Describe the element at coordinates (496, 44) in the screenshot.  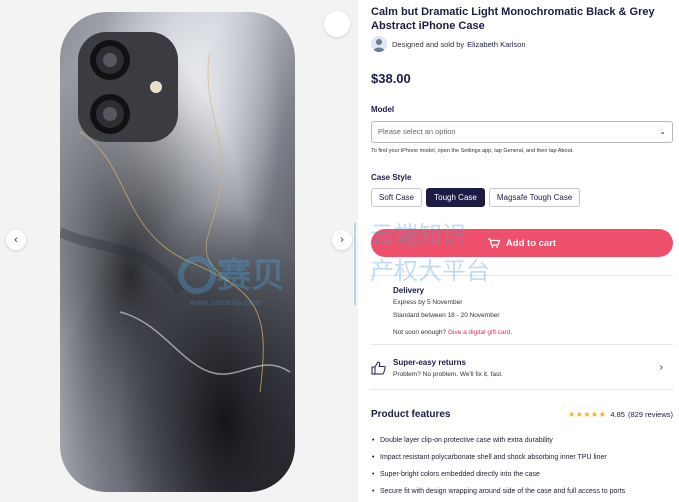
I see `designer-name-link: Elizabeth Karlson` at that location.